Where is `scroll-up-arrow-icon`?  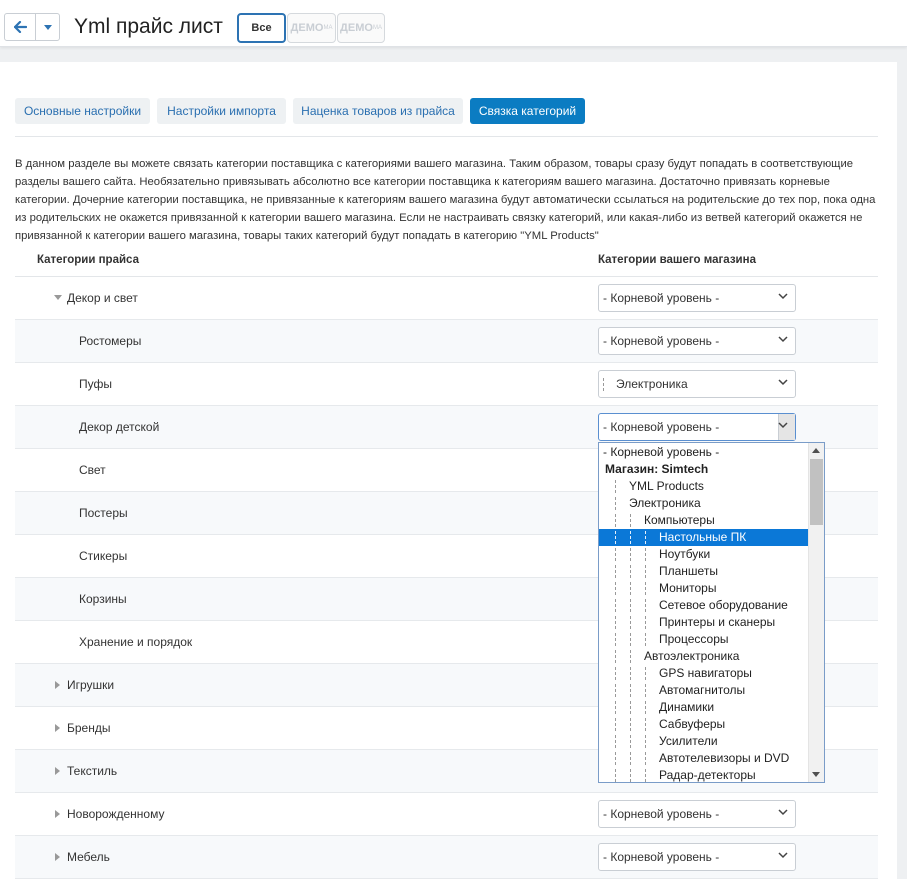
scroll-up-arrow-icon is located at coordinates (816, 450).